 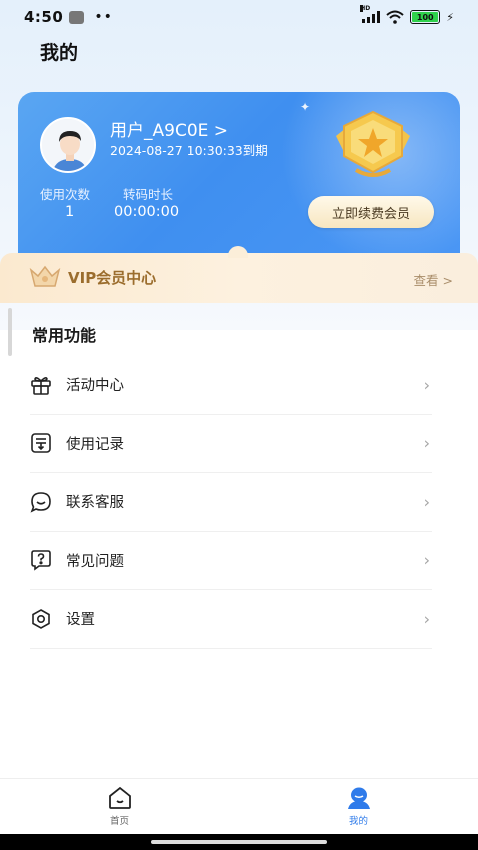 What do you see at coordinates (304, 107) in the screenshot?
I see `sparkle-icon: ✦` at bounding box center [304, 107].